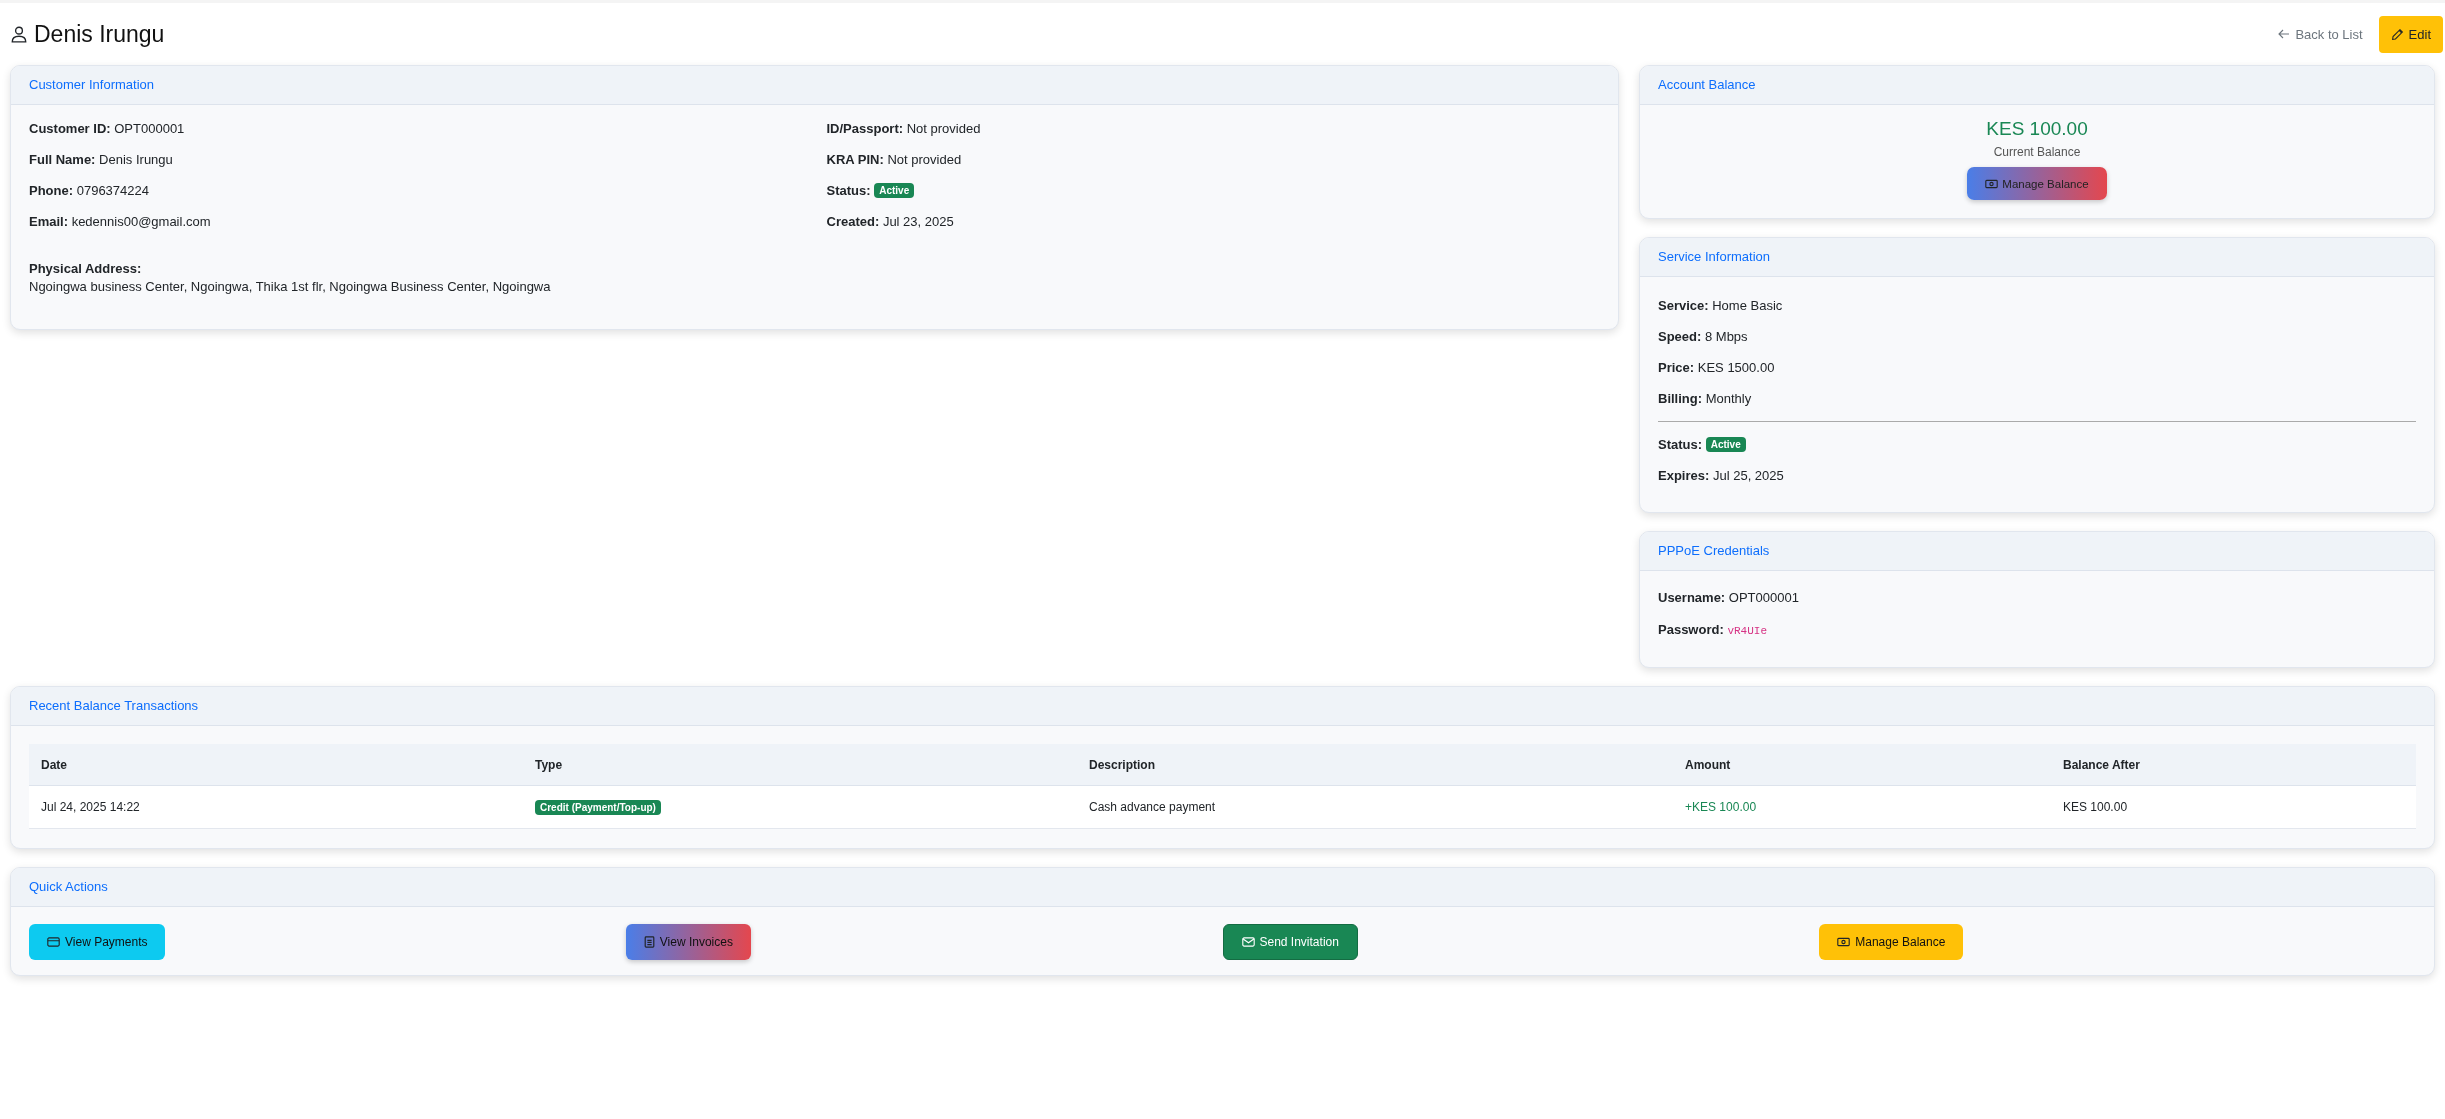 This screenshot has height=1119, width=2445. What do you see at coordinates (99, 34) in the screenshot?
I see `page-title: Denis Irungu` at bounding box center [99, 34].